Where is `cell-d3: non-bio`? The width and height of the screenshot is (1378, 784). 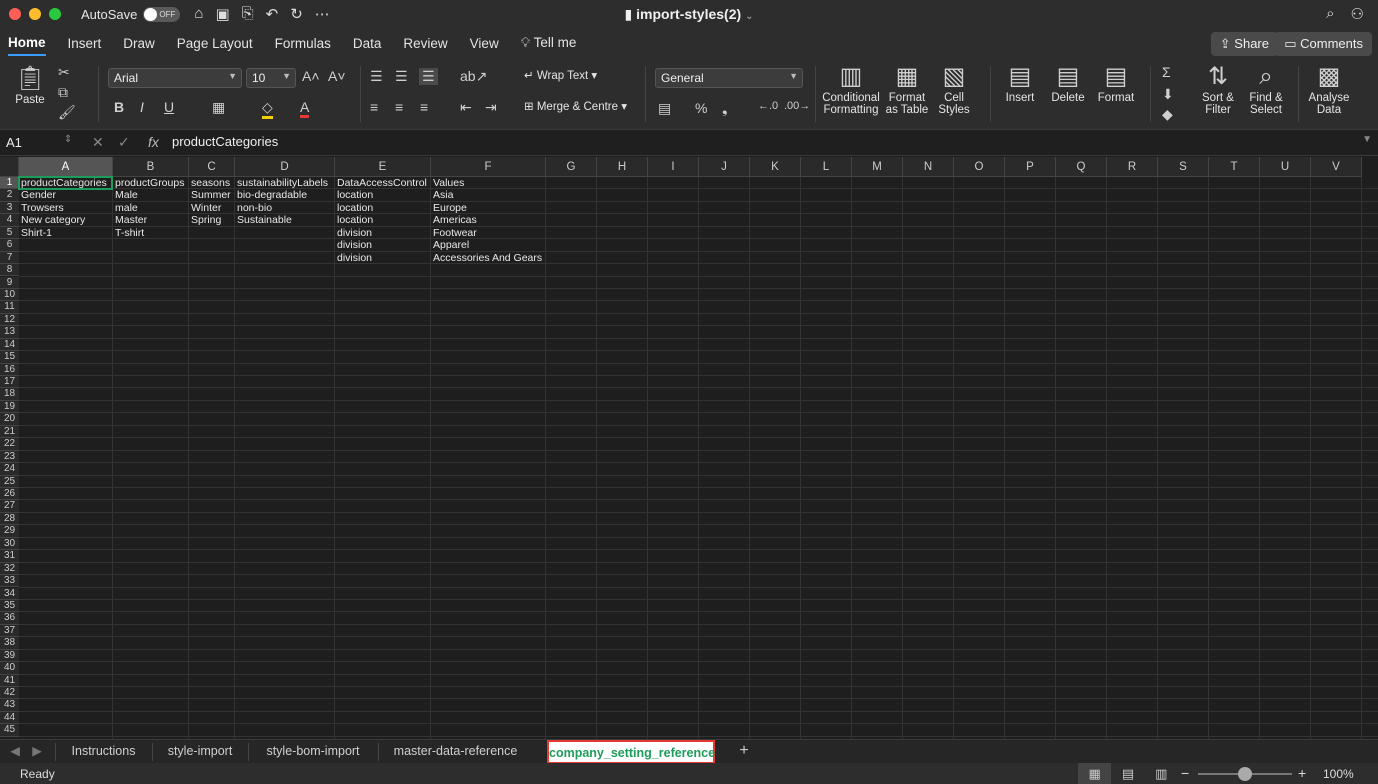 cell-d3: non-bio is located at coordinates (253, 208).